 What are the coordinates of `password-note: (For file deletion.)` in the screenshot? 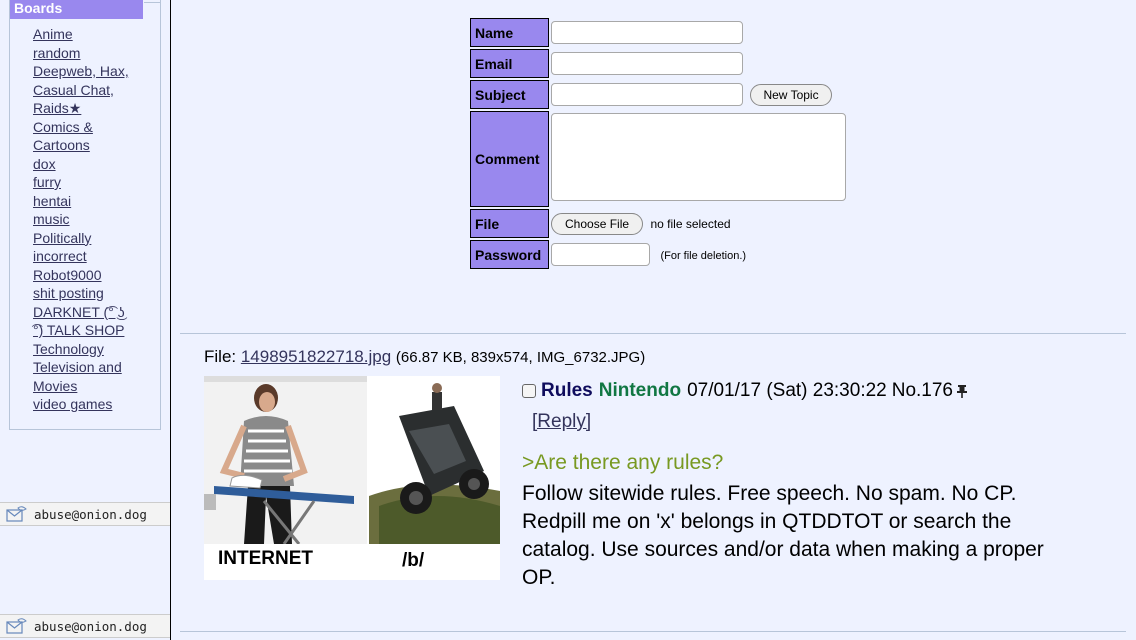 It's located at (703, 256).